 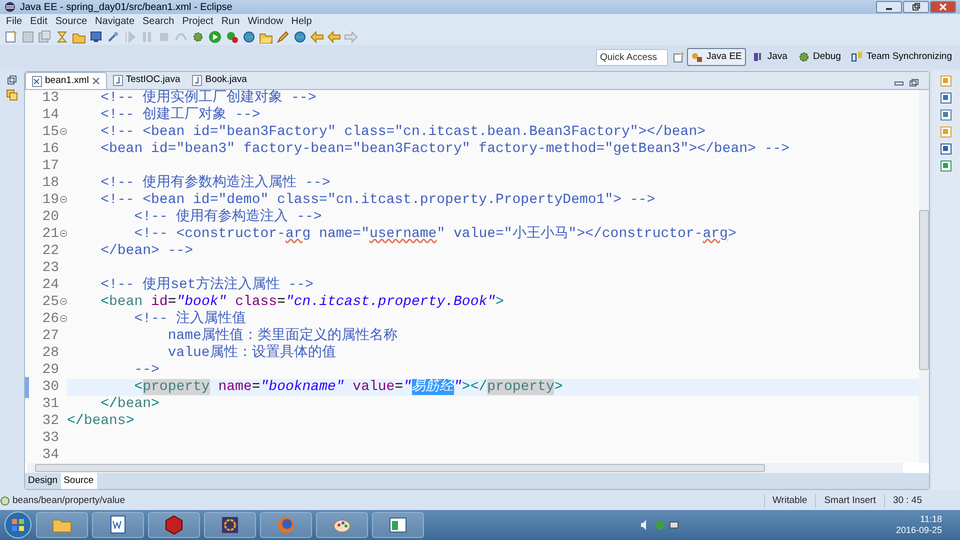 What do you see at coordinates (158, 21) in the screenshot?
I see `menu-item: Search` at bounding box center [158, 21].